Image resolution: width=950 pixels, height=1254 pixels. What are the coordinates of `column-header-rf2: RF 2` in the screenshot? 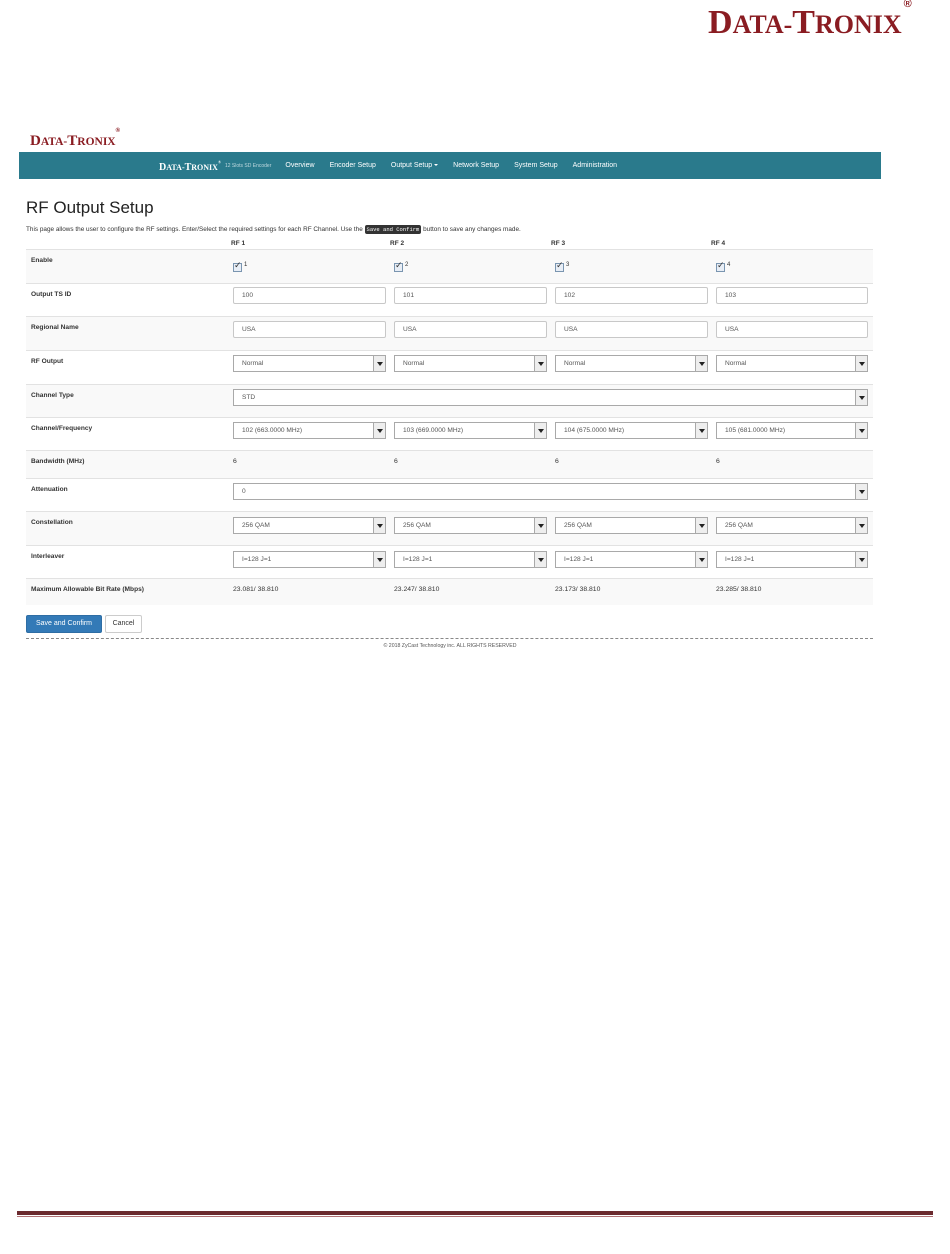 It's located at (397, 243).